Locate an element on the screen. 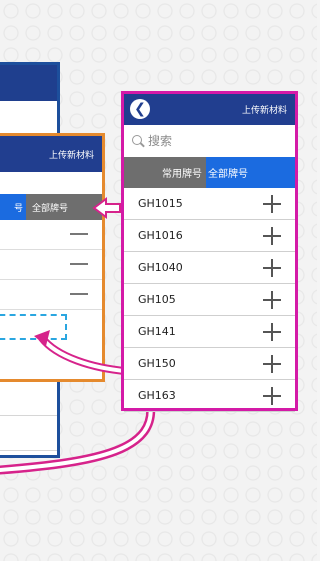 Image resolution: width=320 pixels, height=561 pixels. tab-common-grades: 常用牌号 is located at coordinates (165, 172).